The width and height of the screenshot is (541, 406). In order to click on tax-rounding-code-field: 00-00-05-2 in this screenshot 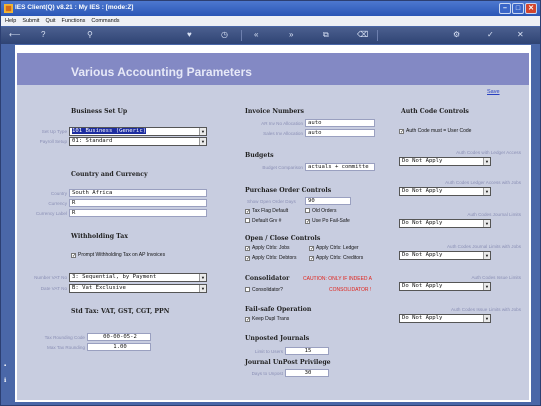, I will do `click(119, 337)`.